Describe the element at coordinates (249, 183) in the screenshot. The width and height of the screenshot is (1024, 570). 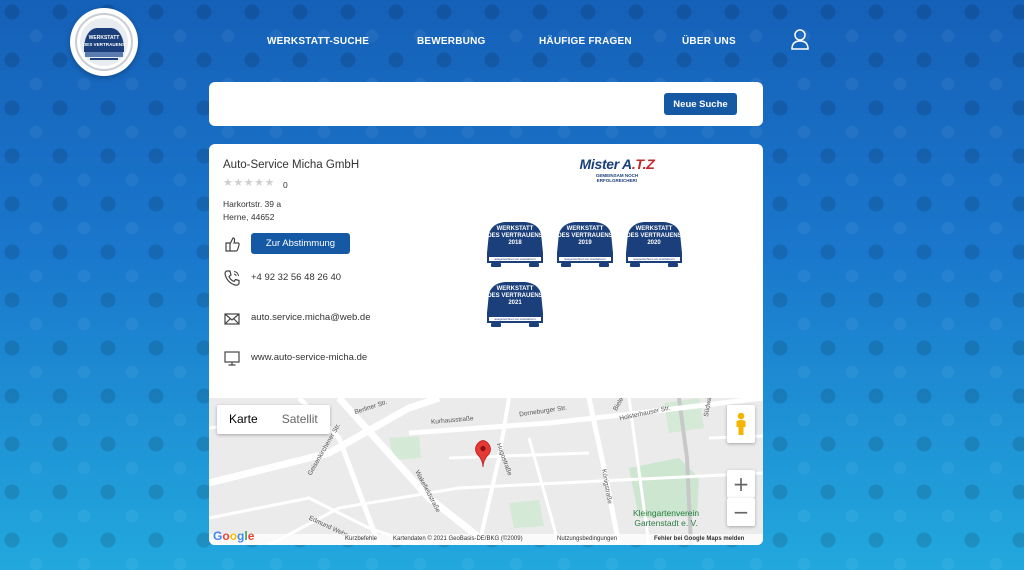
I see `rating-stars: ★★★★★` at that location.